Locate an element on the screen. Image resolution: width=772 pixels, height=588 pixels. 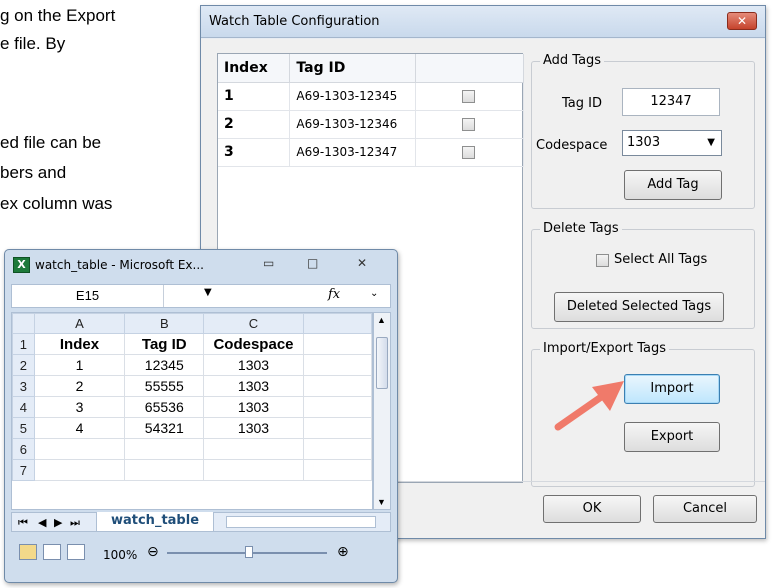
page-layout-icon is located at coordinates (52, 552).